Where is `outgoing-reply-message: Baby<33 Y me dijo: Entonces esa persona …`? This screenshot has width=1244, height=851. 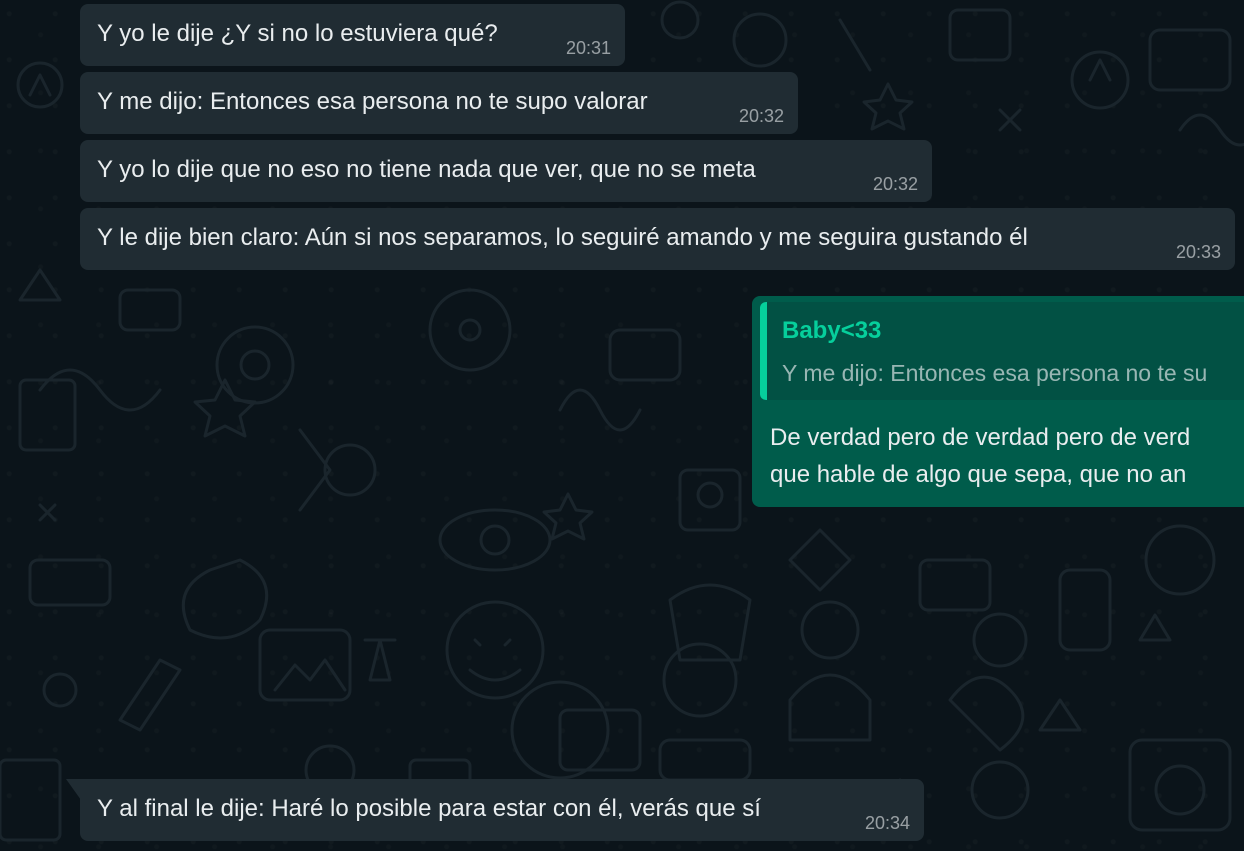
outgoing-reply-message: Baby<33 Y me dijo: Entonces esa persona … is located at coordinates (998, 401).